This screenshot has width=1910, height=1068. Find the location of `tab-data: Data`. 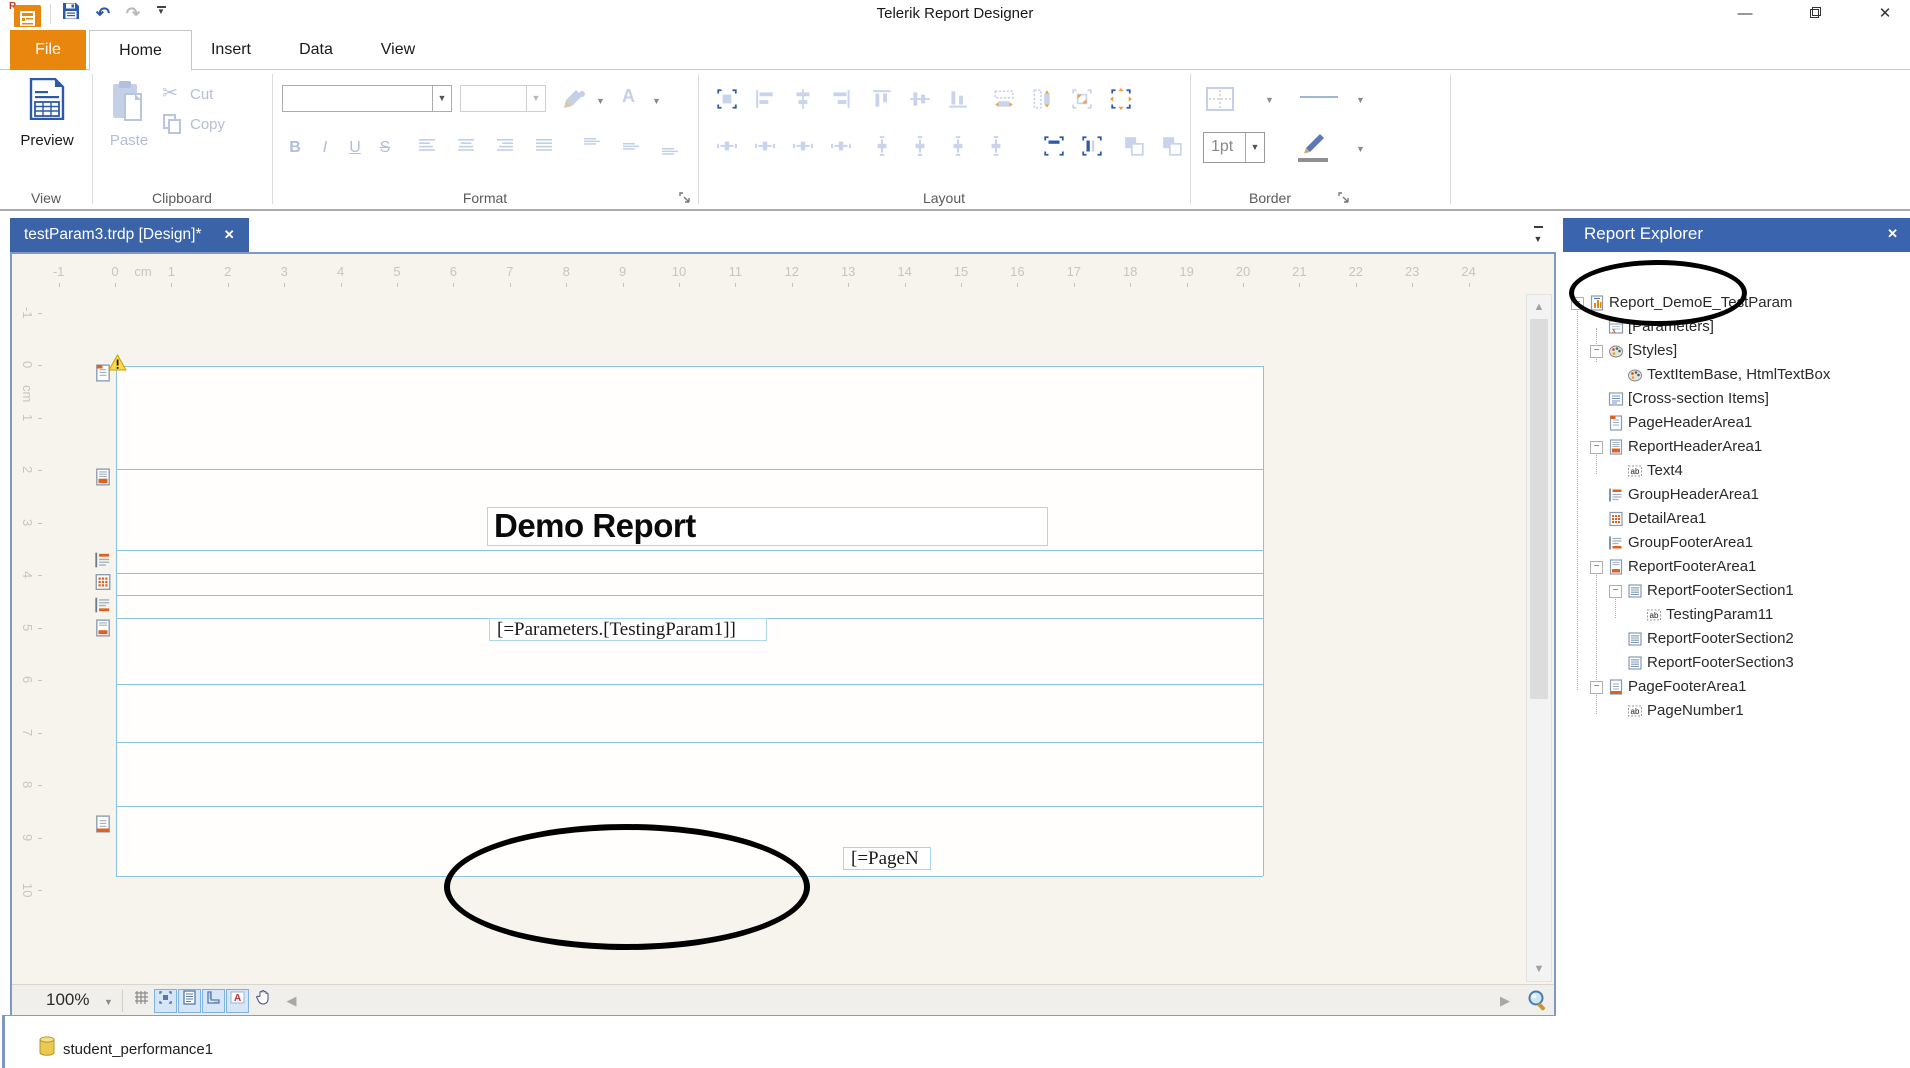

tab-data: Data is located at coordinates (316, 50).